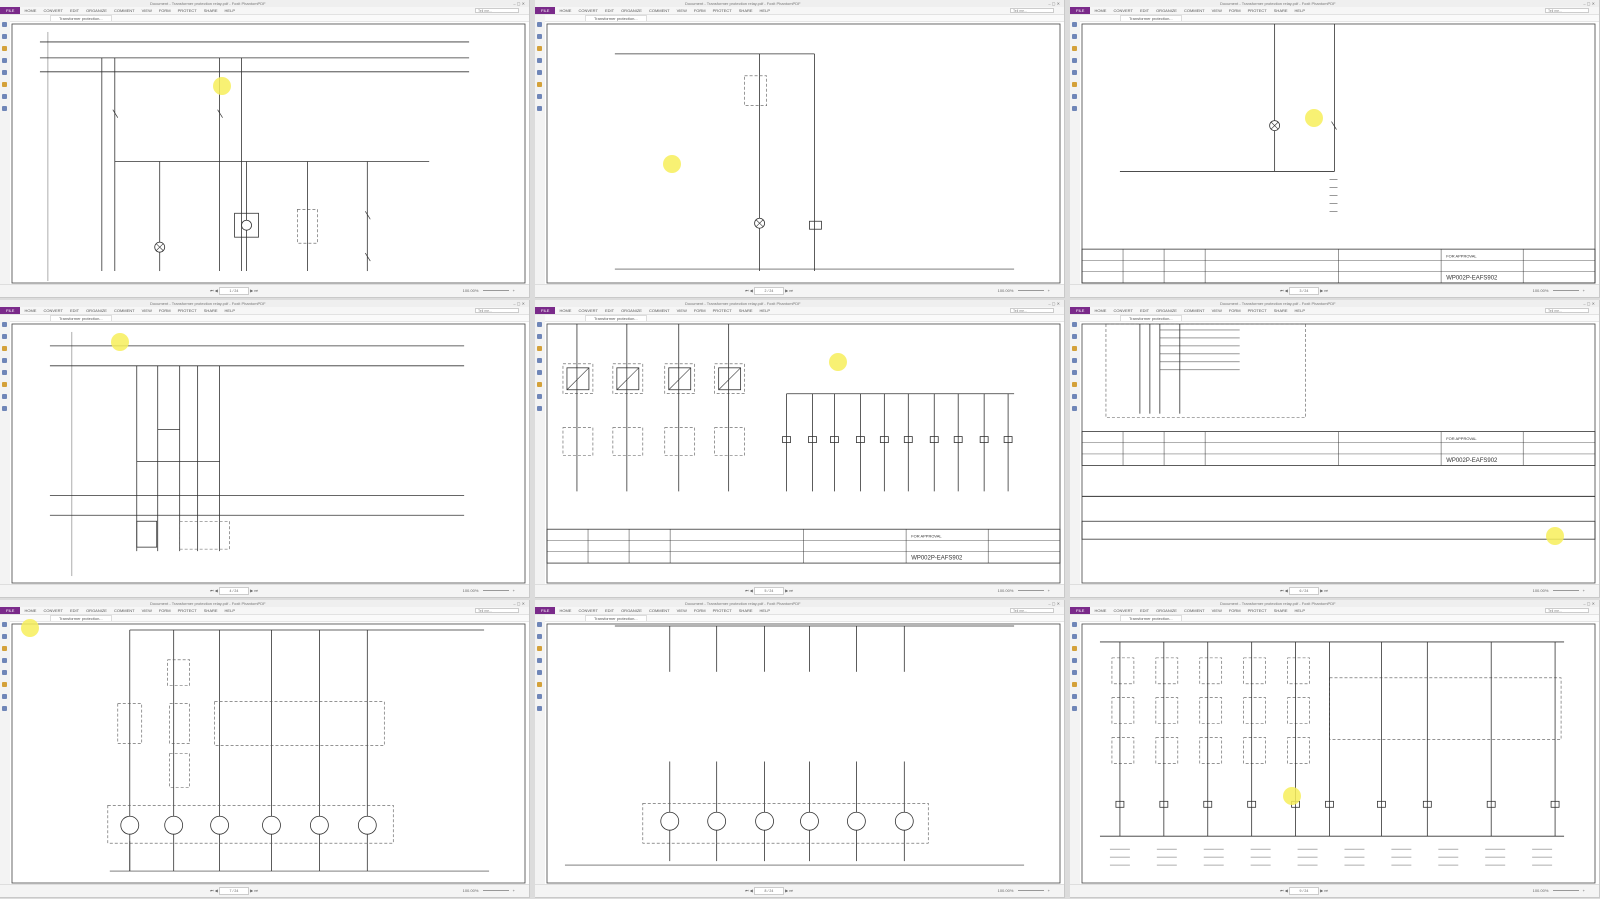 This screenshot has height=899, width=1600. What do you see at coordinates (1303, 290) in the screenshot?
I see `page-number-field: 3 / 24` at bounding box center [1303, 290].